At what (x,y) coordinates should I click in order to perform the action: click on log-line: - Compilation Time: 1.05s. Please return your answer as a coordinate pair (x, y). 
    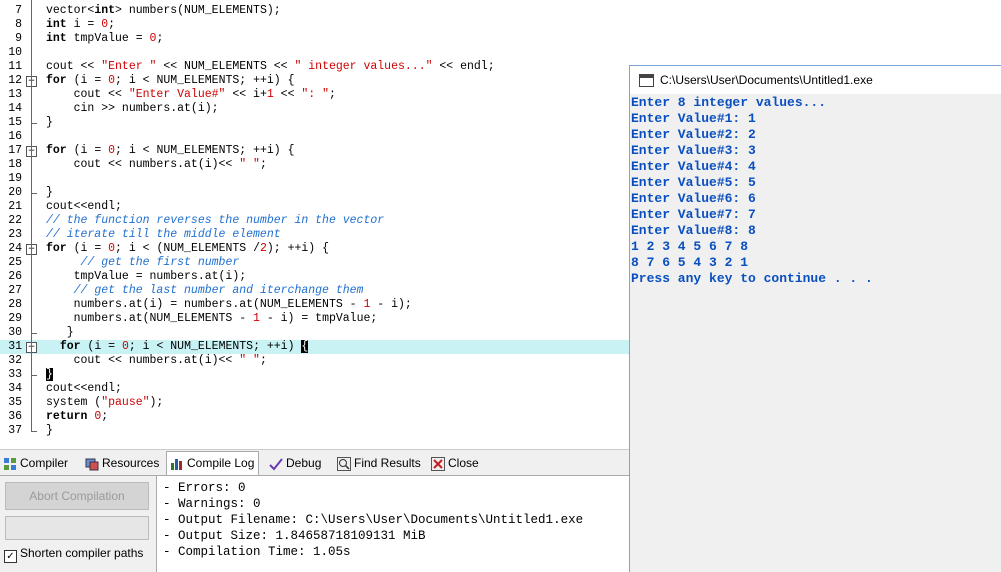
    Looking at the image, I should click on (257, 552).